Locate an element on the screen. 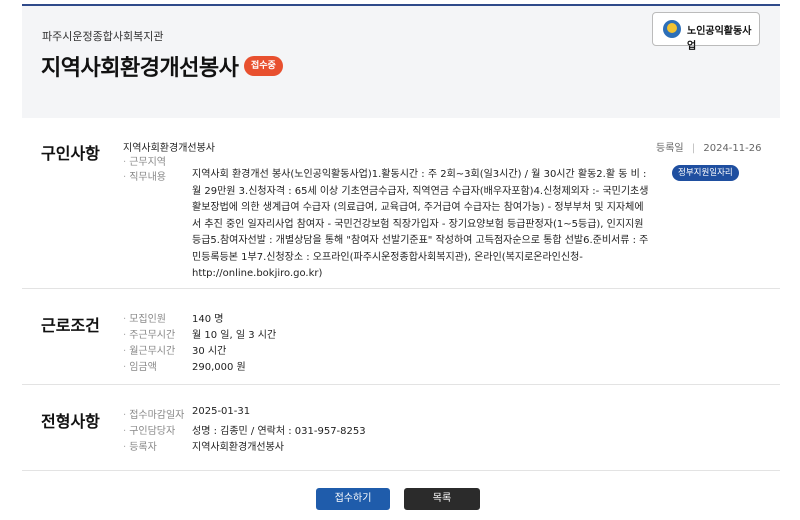 This screenshot has width=800, height=520. page-title: 지역사회환경개선봉사 is located at coordinates (140, 68).